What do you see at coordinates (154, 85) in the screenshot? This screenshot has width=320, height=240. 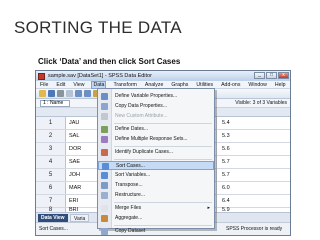 I see `menu-analyze: Analyze` at bounding box center [154, 85].